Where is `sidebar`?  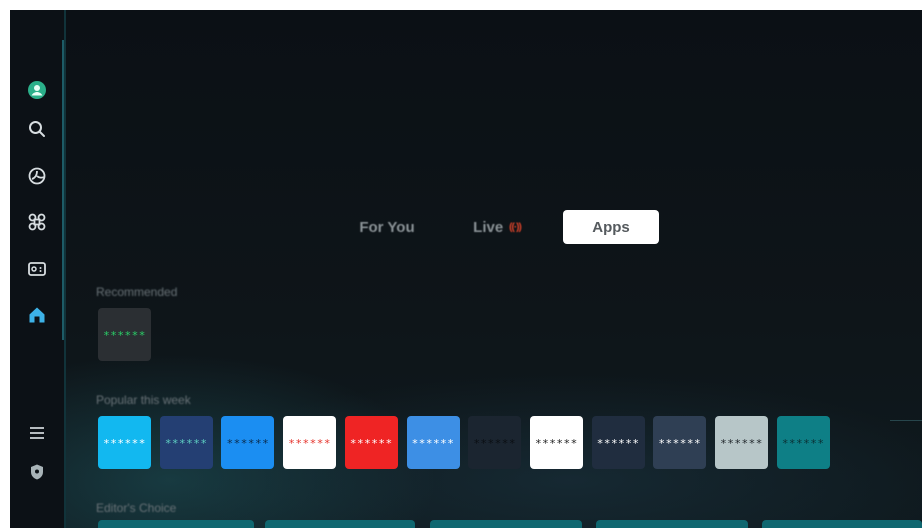
sidebar is located at coordinates (38, 269).